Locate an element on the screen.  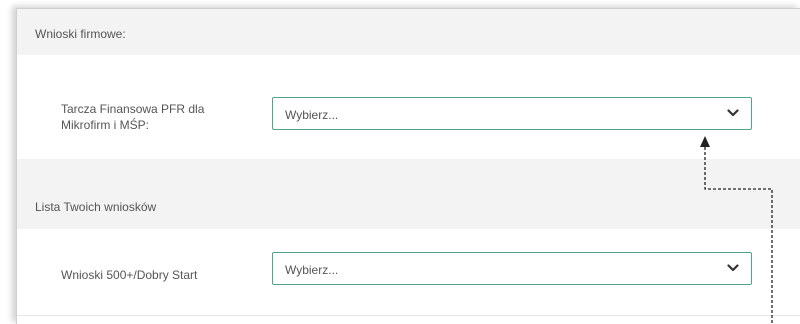
section-divider is located at coordinates (408, 169).